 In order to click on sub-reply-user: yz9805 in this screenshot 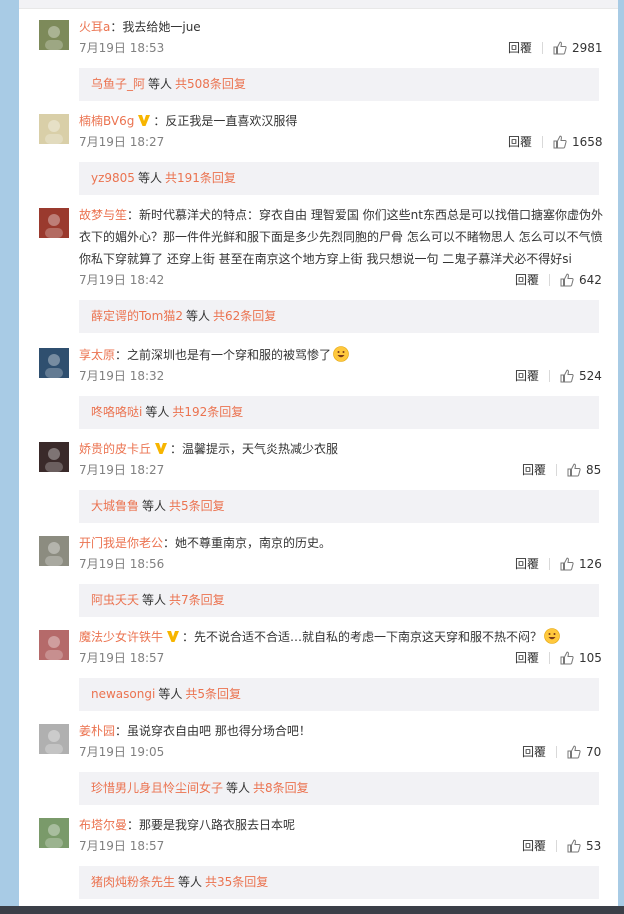, I will do `click(113, 178)`.